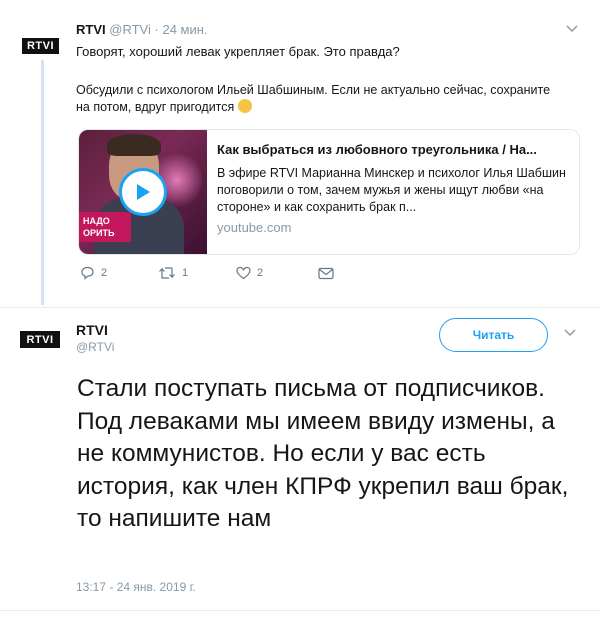 This screenshot has height=622, width=600. I want to click on heart-icon, so click(243, 273).